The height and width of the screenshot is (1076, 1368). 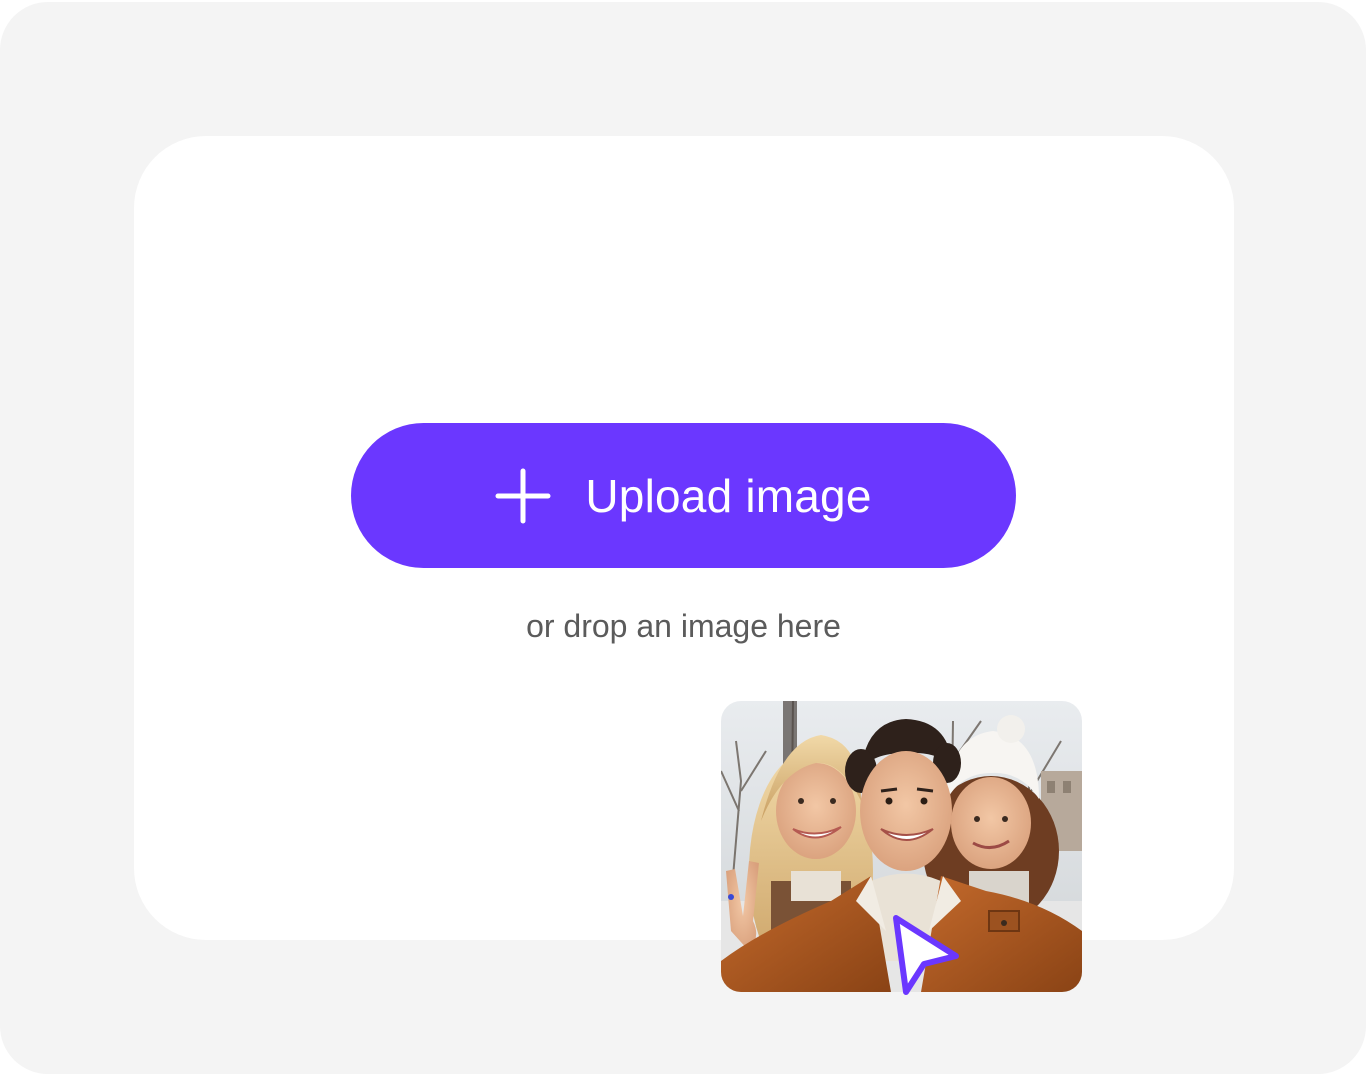 I want to click on pointer-cursor-icon, so click(x=925, y=955).